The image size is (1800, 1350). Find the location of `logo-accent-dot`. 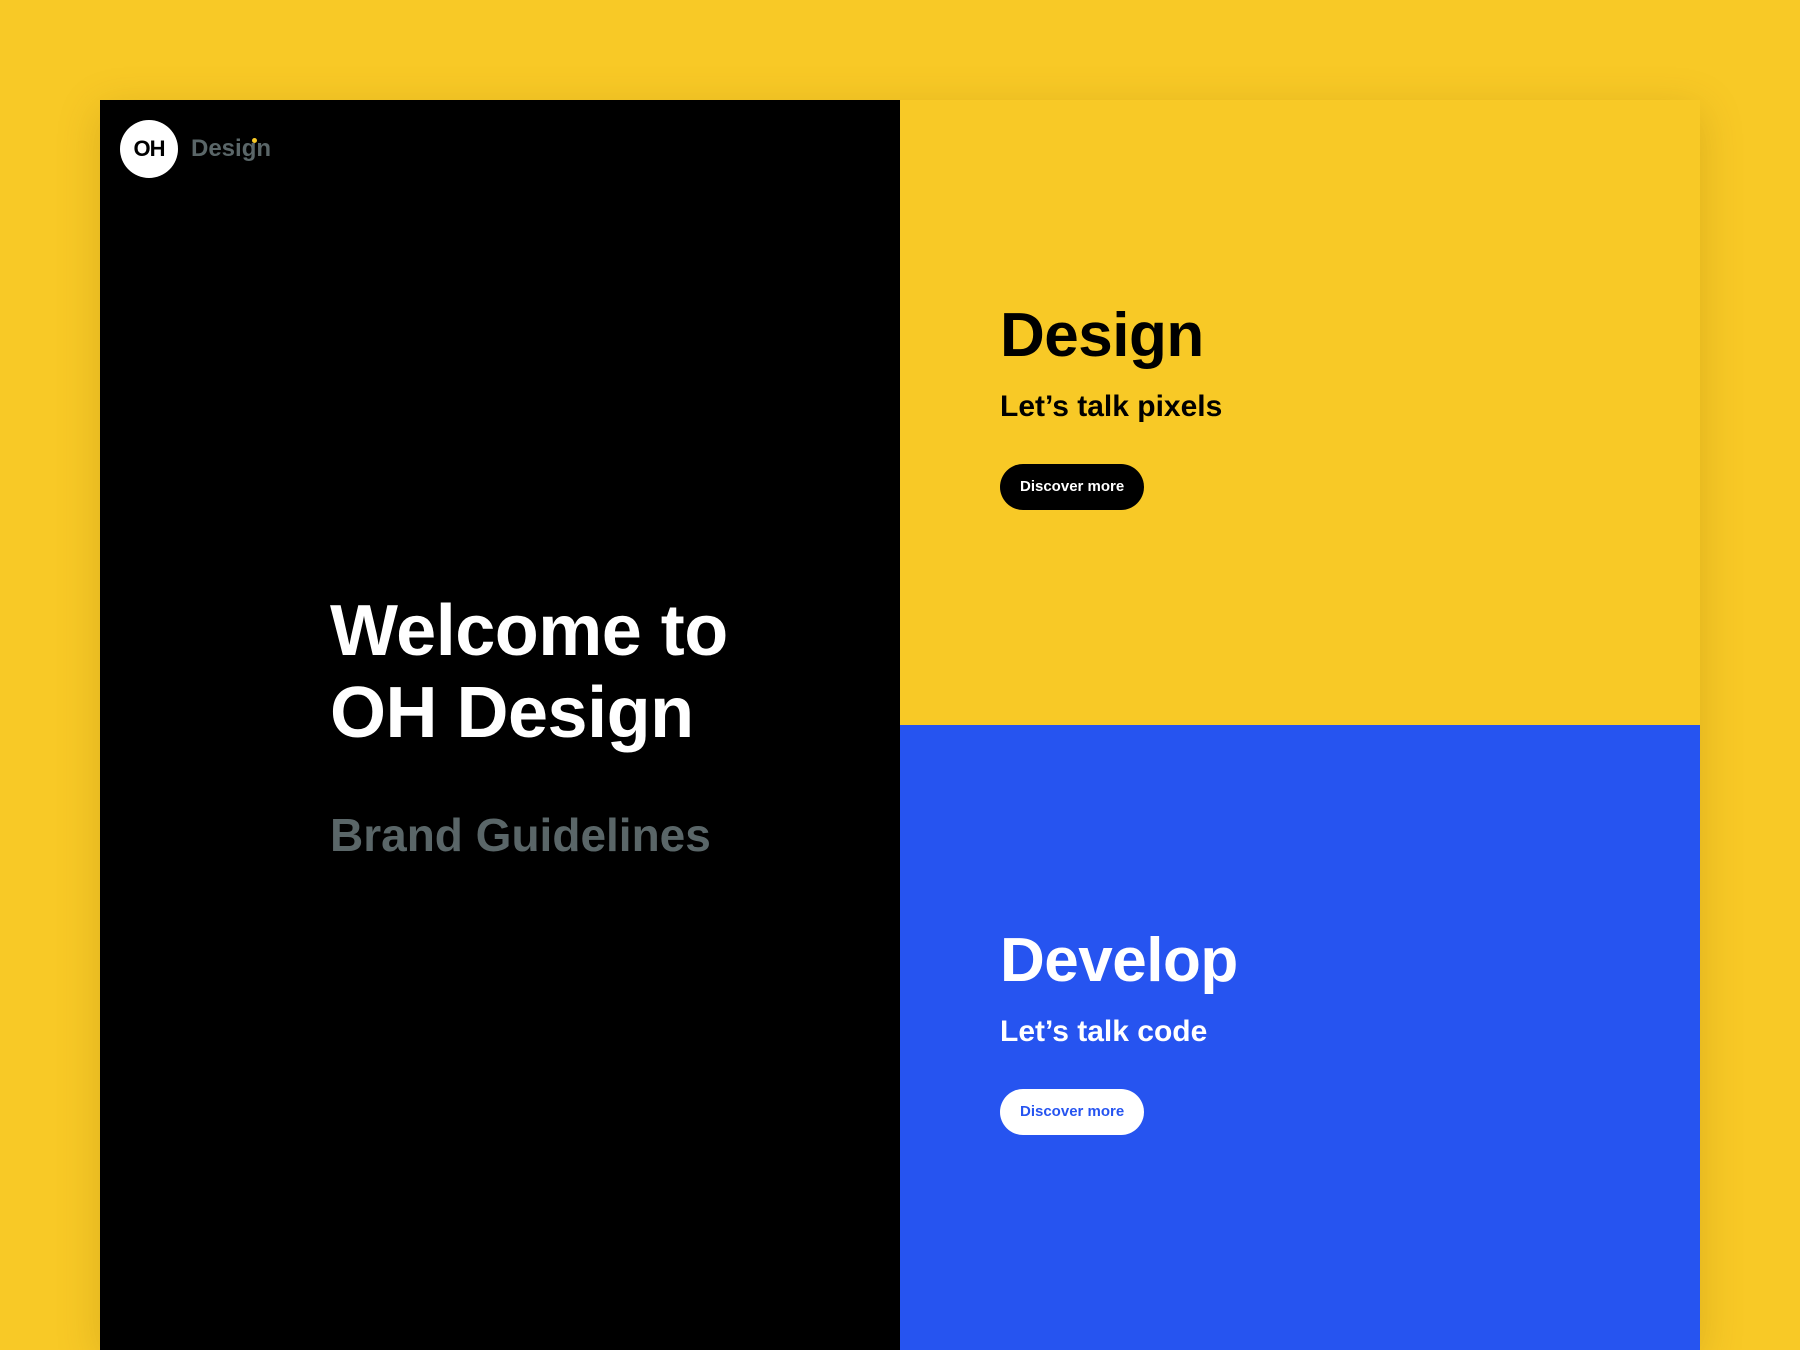

logo-accent-dot is located at coordinates (254, 140).